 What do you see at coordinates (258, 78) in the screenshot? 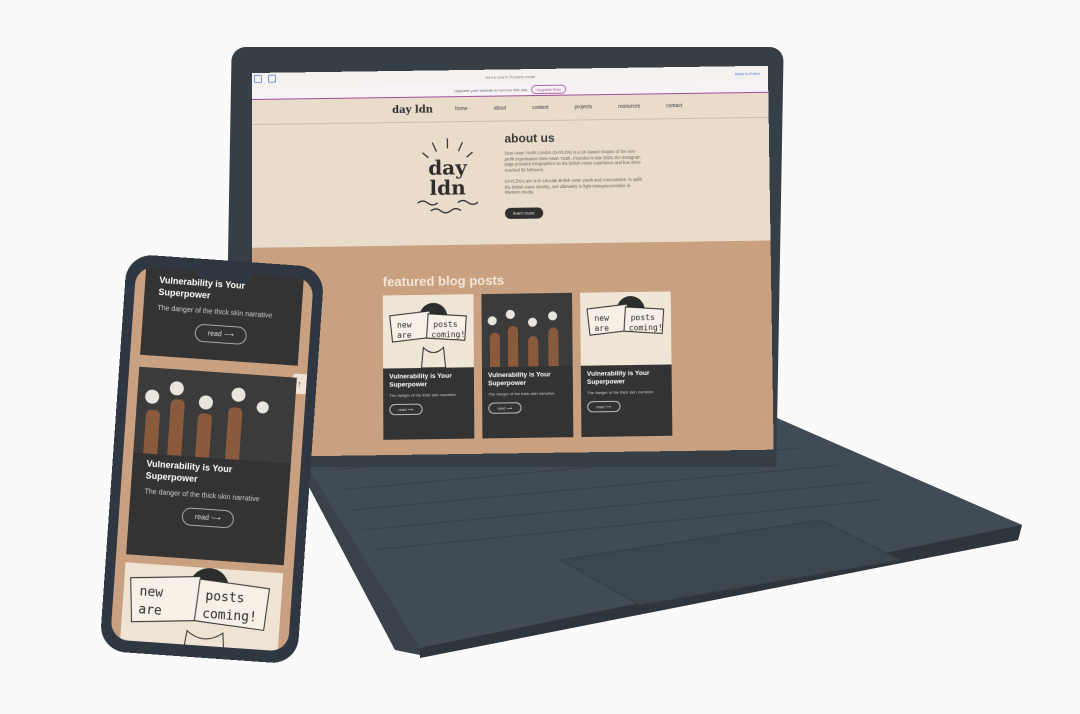
I see `desktop-icon` at bounding box center [258, 78].